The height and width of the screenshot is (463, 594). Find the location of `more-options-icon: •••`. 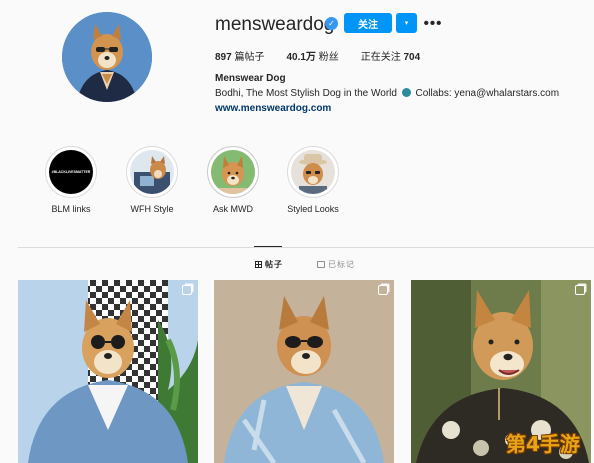

more-options-icon: ••• is located at coordinates (433, 23).